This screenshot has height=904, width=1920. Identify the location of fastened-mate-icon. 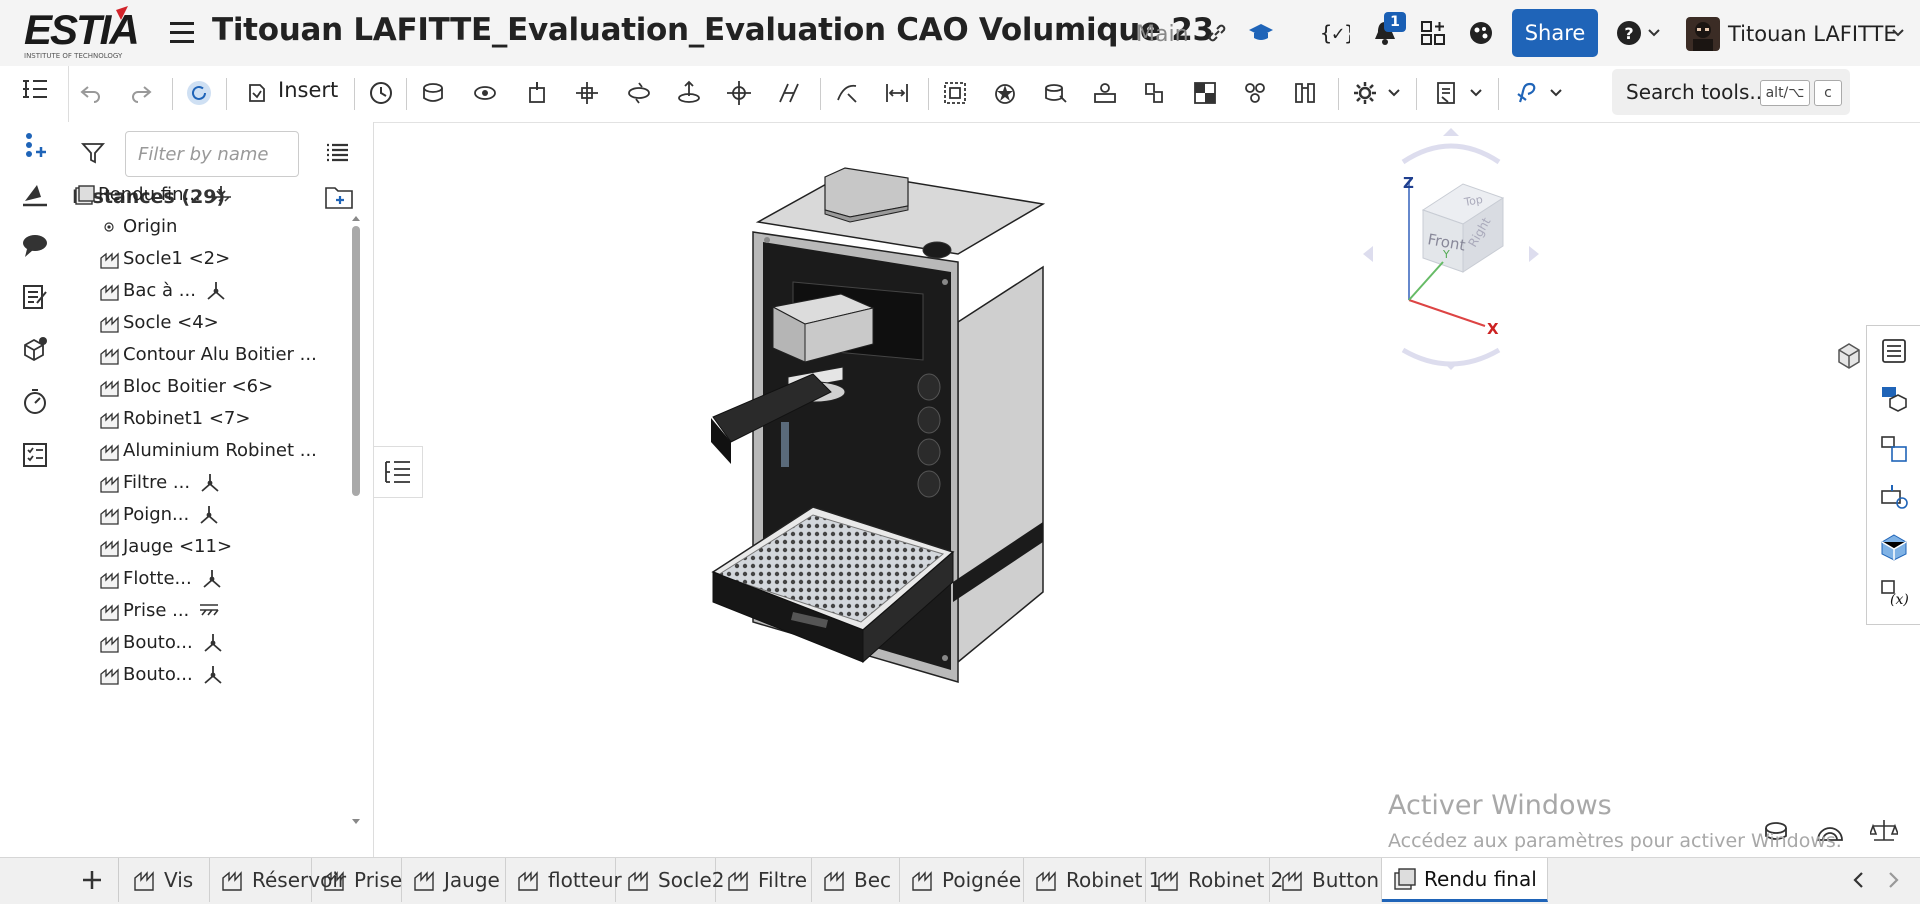
(433, 93).